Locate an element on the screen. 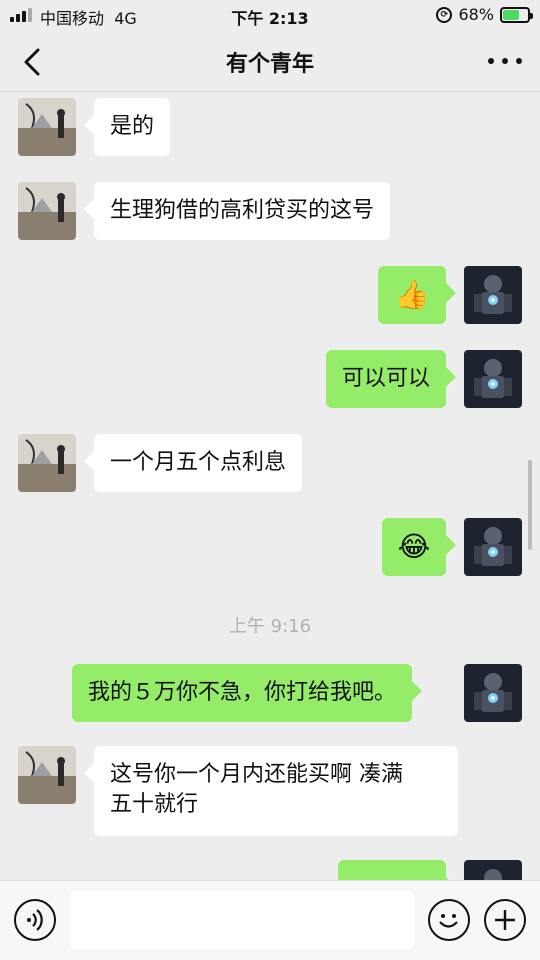 The image size is (540, 960). more-functions-button is located at coordinates (505, 920).